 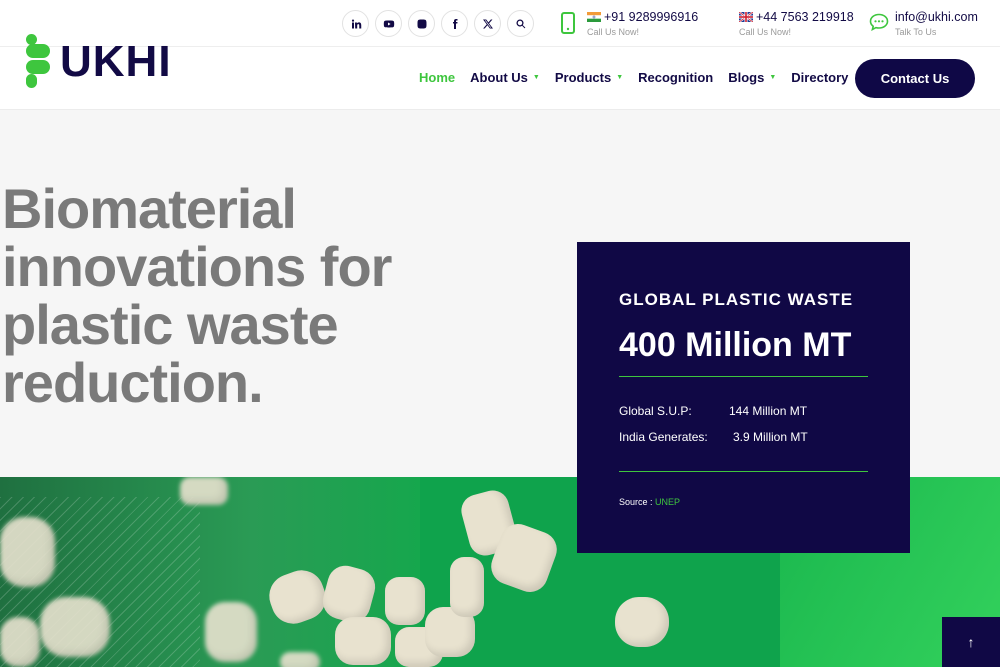 I want to click on stats-source: Source : UNEP, so click(x=650, y=502).